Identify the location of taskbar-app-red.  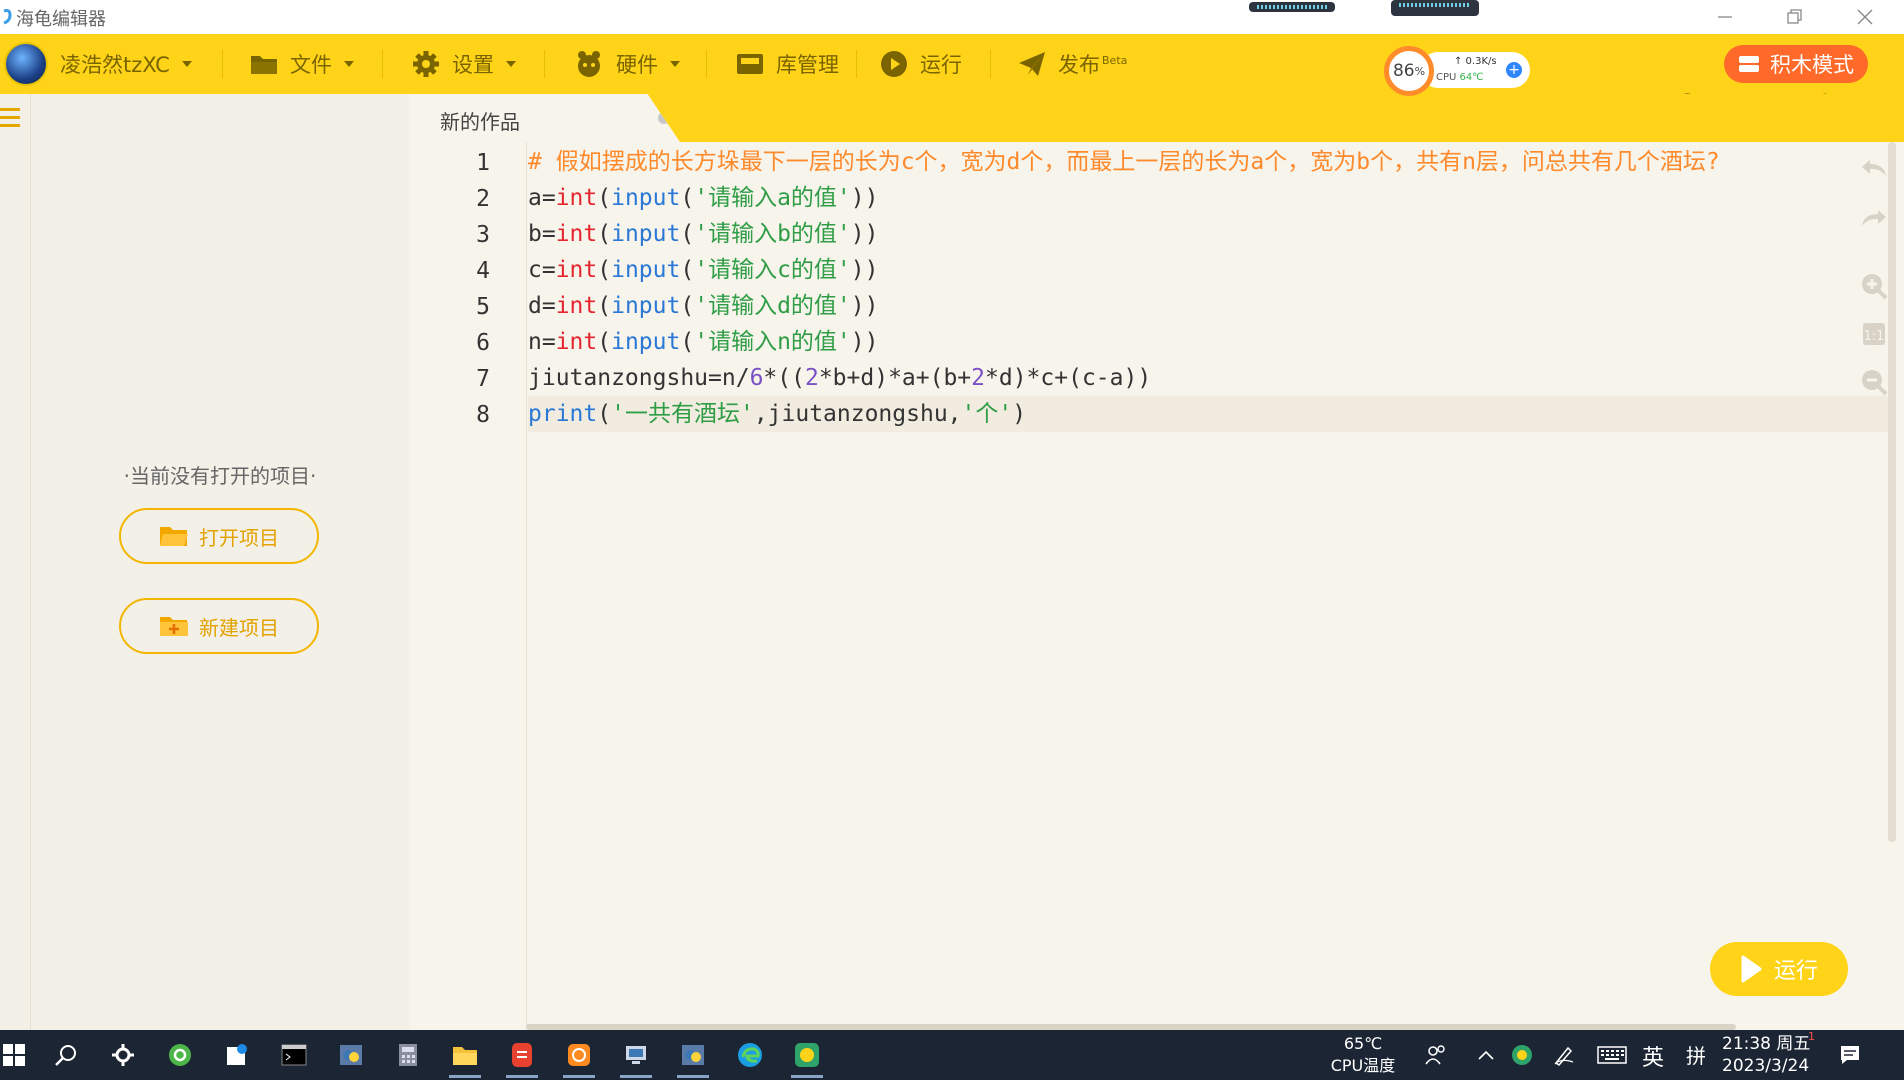
(522, 1055).